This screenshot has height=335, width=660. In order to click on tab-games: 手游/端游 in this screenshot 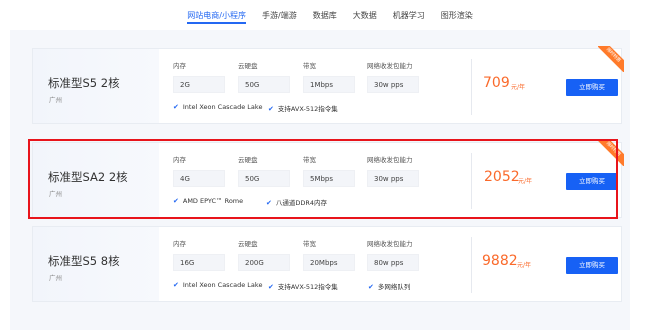, I will do `click(279, 15)`.